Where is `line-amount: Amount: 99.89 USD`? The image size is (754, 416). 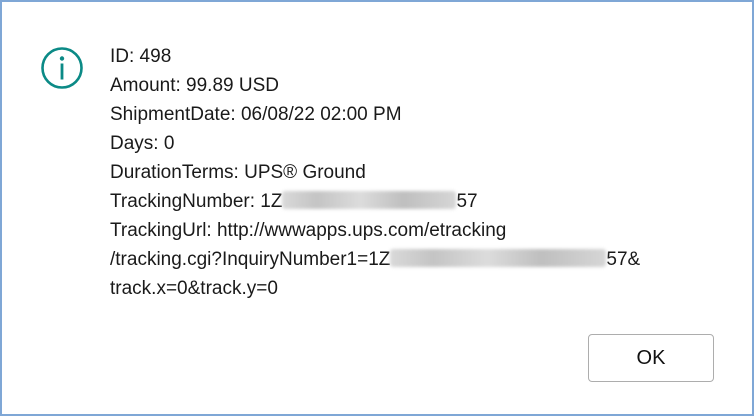 line-amount: Amount: 99.89 USD is located at coordinates (194, 85).